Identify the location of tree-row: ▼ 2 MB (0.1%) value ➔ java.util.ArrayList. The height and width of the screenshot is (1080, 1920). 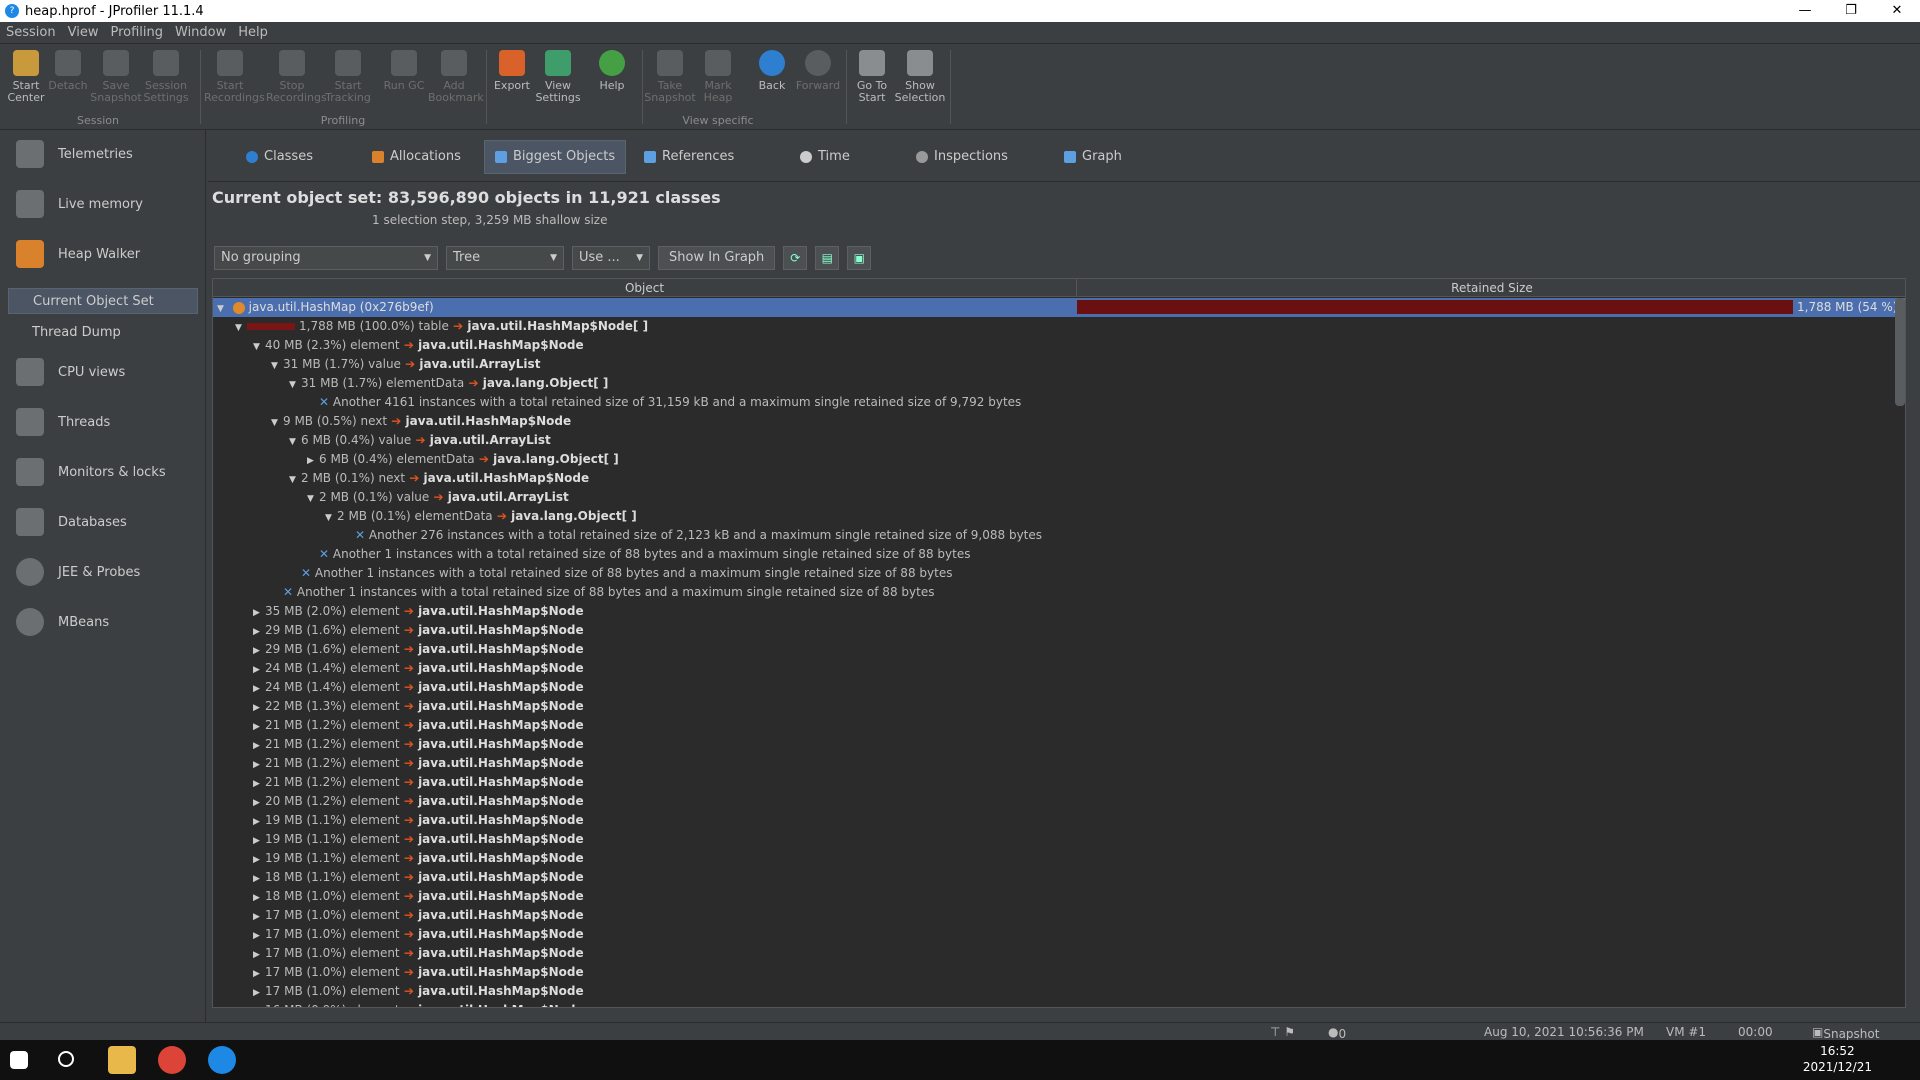
(1059, 497).